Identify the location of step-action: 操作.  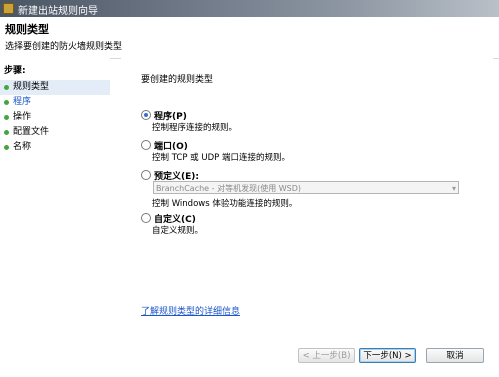
(55, 117).